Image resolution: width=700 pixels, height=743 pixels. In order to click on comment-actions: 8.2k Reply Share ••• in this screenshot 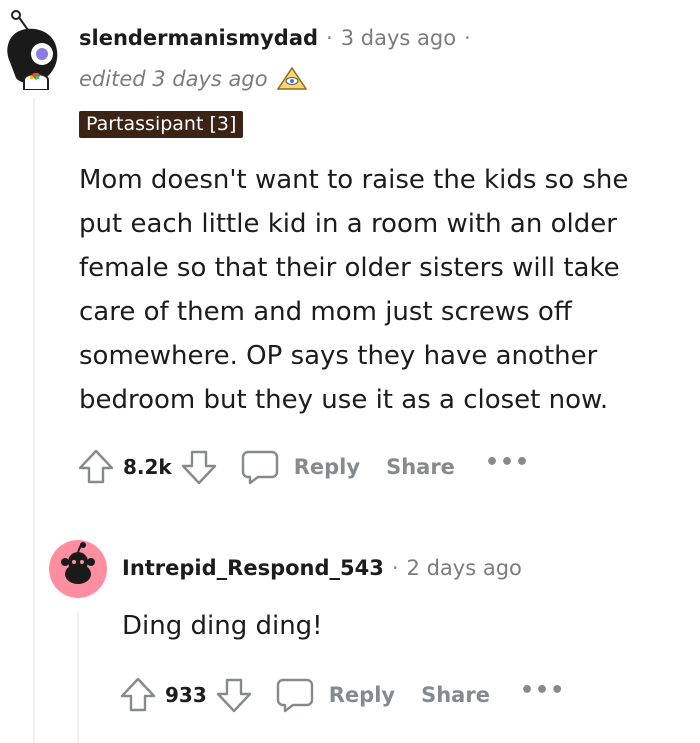, I will do `click(303, 467)`.